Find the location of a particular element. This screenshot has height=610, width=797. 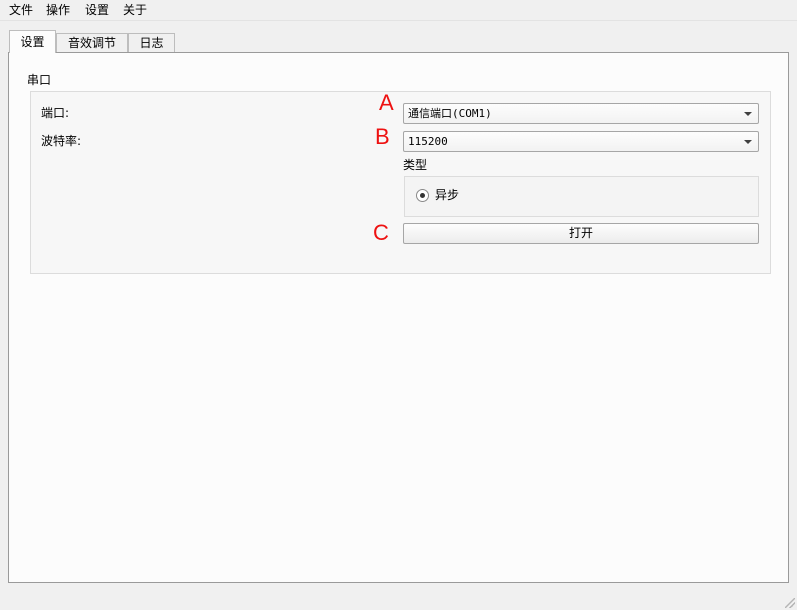

annotation-marker-c: C is located at coordinates (381, 232).